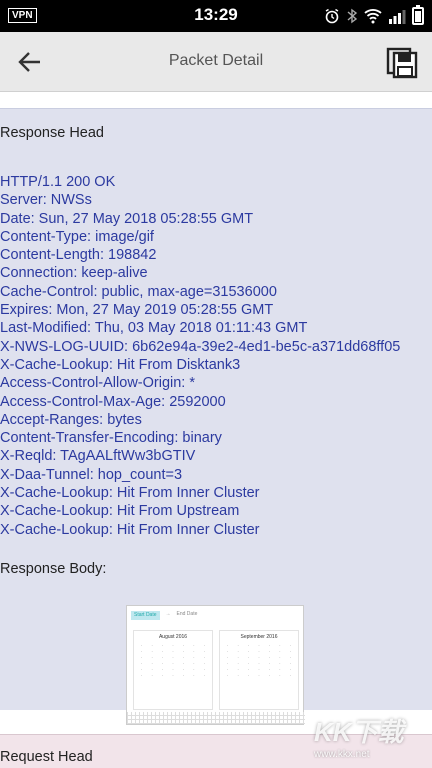 Image resolution: width=432 pixels, height=768 pixels. I want to click on wifi-icon, so click(373, 16).